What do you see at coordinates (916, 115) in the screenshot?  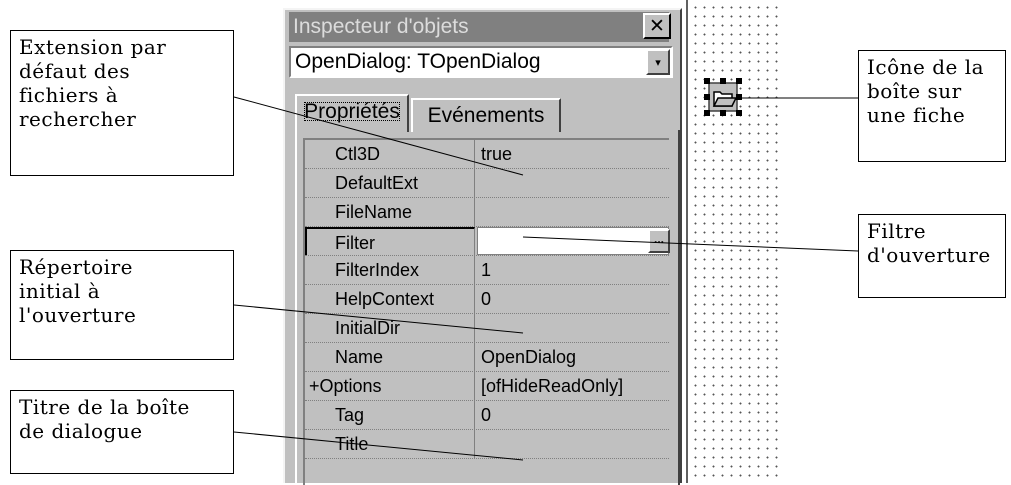 I see `annotation-line: une fiche` at bounding box center [916, 115].